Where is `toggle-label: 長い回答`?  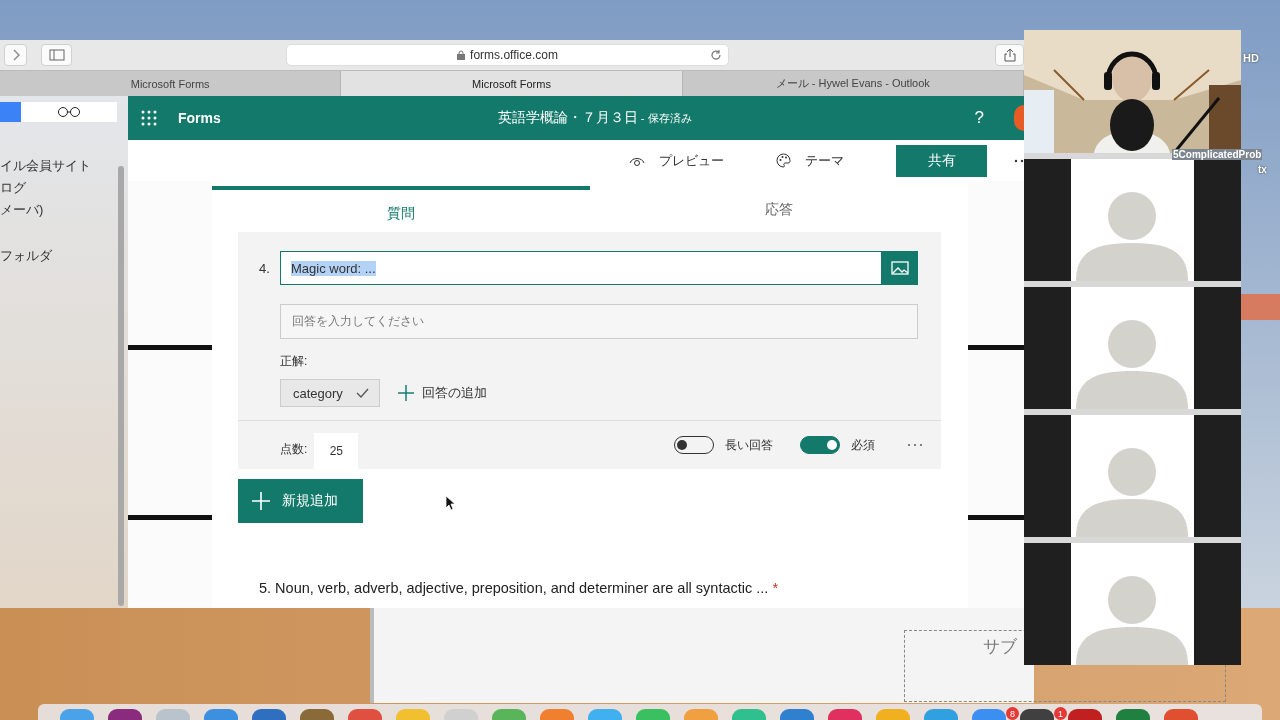 toggle-label: 長い回答 is located at coordinates (749, 445).